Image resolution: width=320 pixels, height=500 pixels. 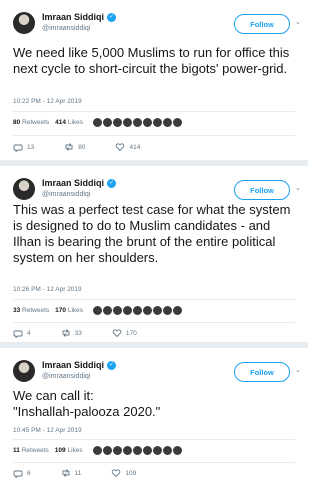 I want to click on engagement-stats: 11 Retweets 109 Likes, so click(x=97, y=450).